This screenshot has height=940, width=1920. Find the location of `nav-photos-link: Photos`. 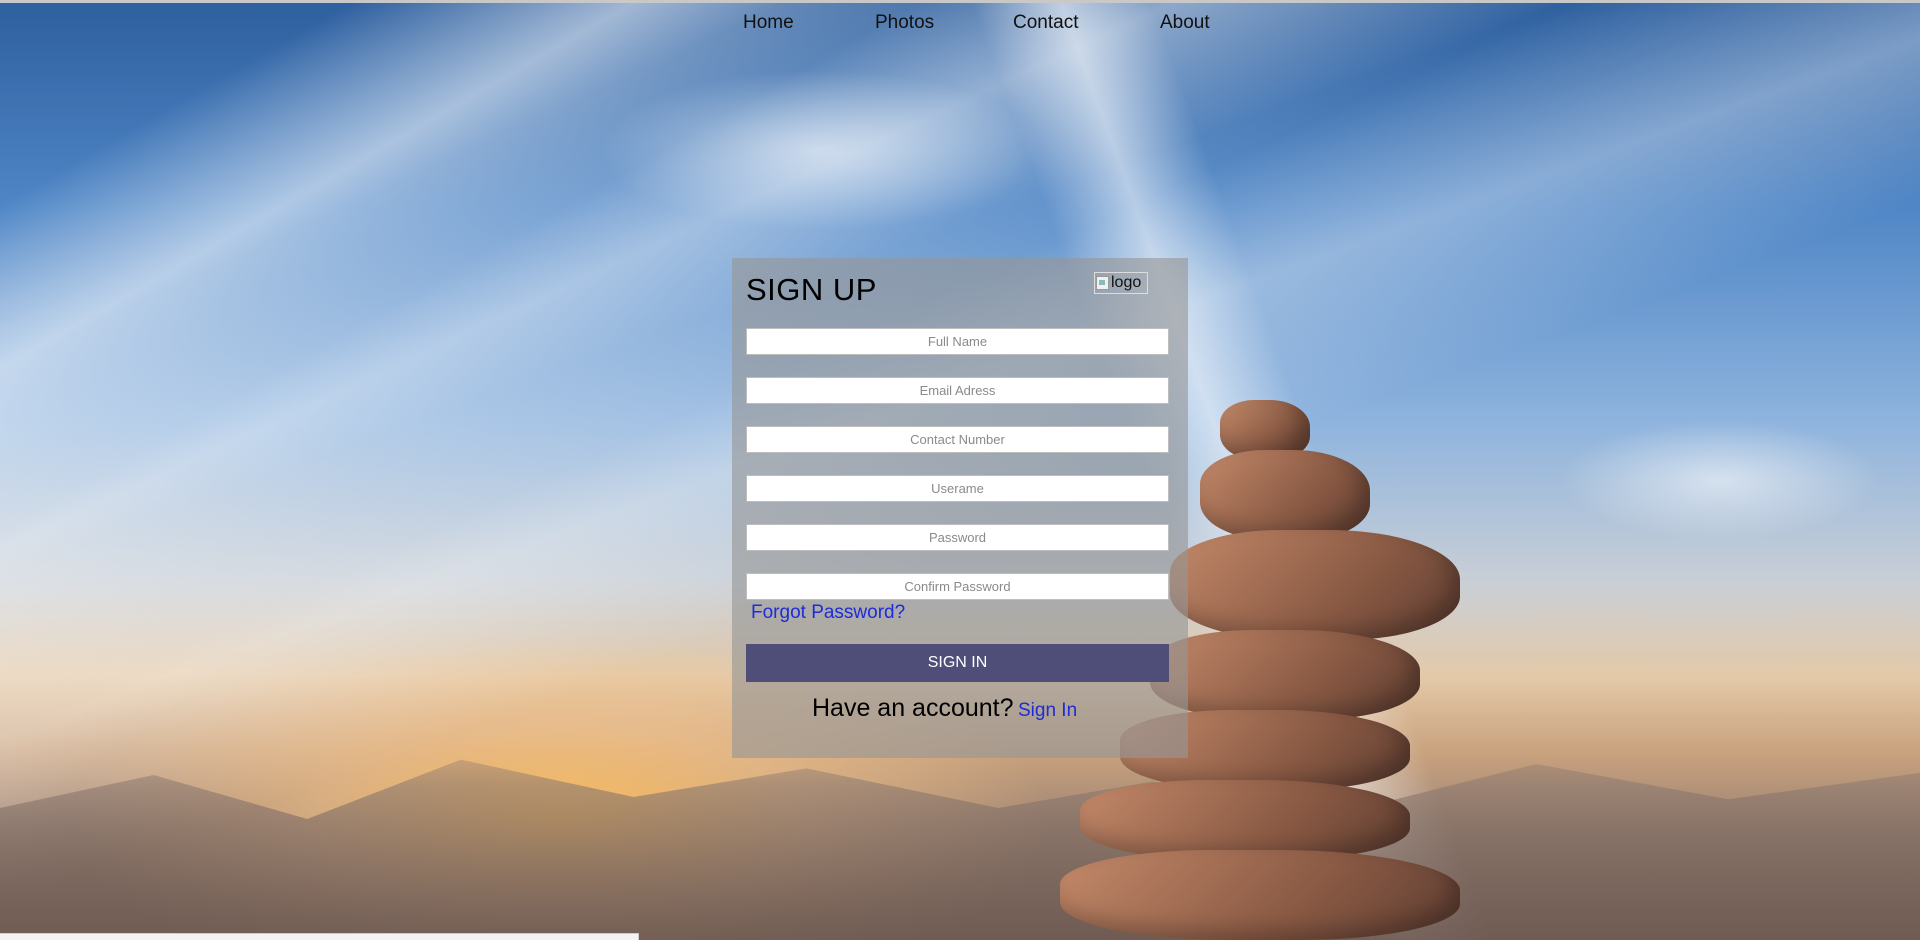

nav-photos-link: Photos is located at coordinates (904, 23).